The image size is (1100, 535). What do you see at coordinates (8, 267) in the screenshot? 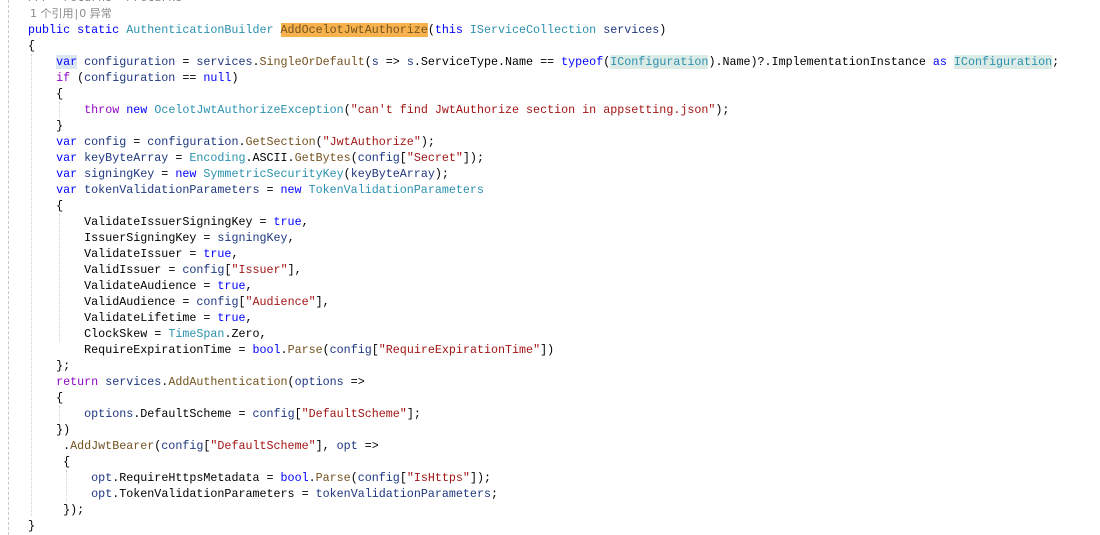
I see `outline-margin` at bounding box center [8, 267].